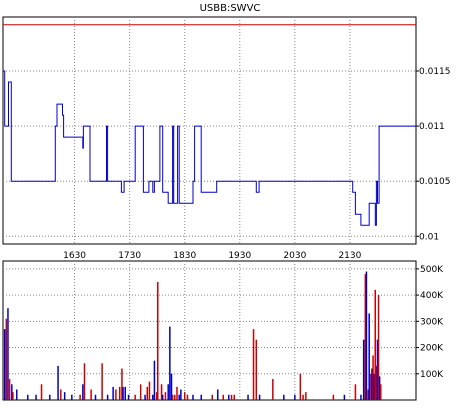 Image resolution: width=460 pixels, height=408 pixels. Describe the element at coordinates (432, 375) in the screenshot. I see `volume-tick-label: 100K` at that location.